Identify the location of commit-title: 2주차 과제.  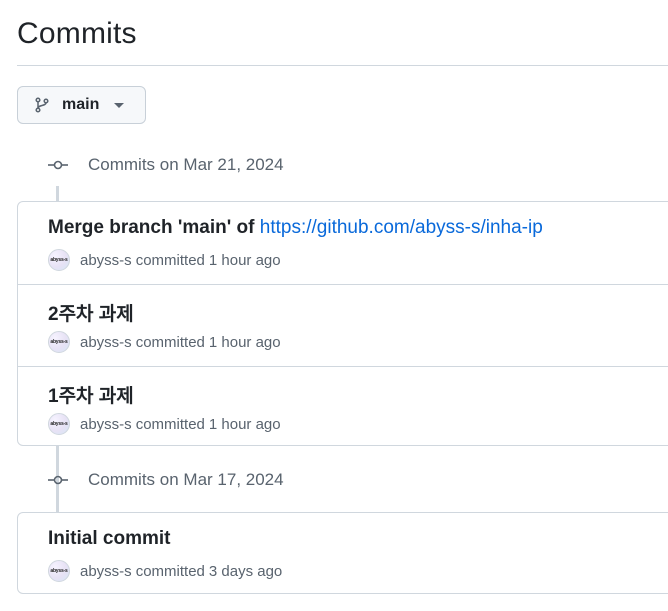
(91, 312).